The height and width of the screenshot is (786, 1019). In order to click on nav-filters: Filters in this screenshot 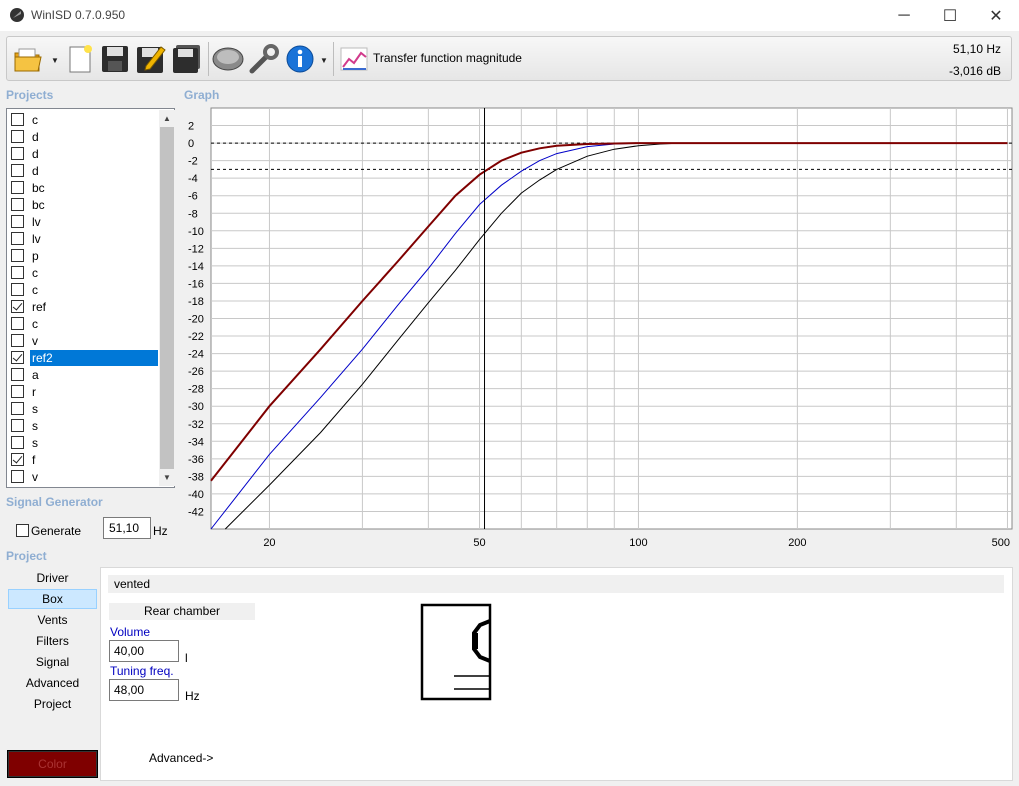, I will do `click(52, 641)`.